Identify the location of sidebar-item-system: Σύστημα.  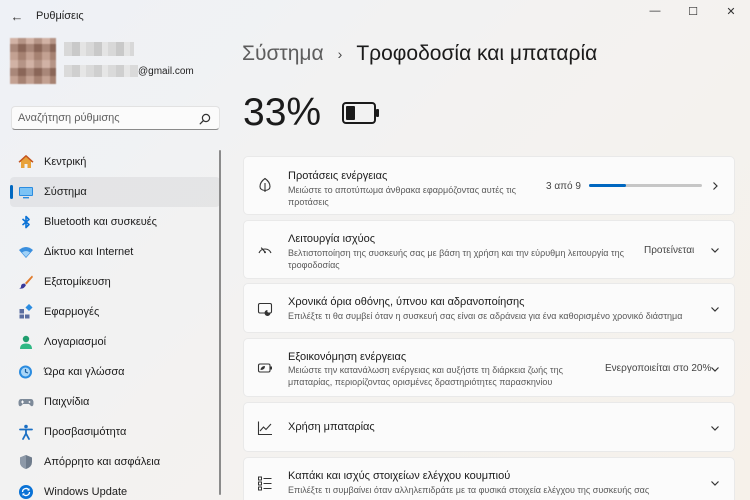
(115, 192).